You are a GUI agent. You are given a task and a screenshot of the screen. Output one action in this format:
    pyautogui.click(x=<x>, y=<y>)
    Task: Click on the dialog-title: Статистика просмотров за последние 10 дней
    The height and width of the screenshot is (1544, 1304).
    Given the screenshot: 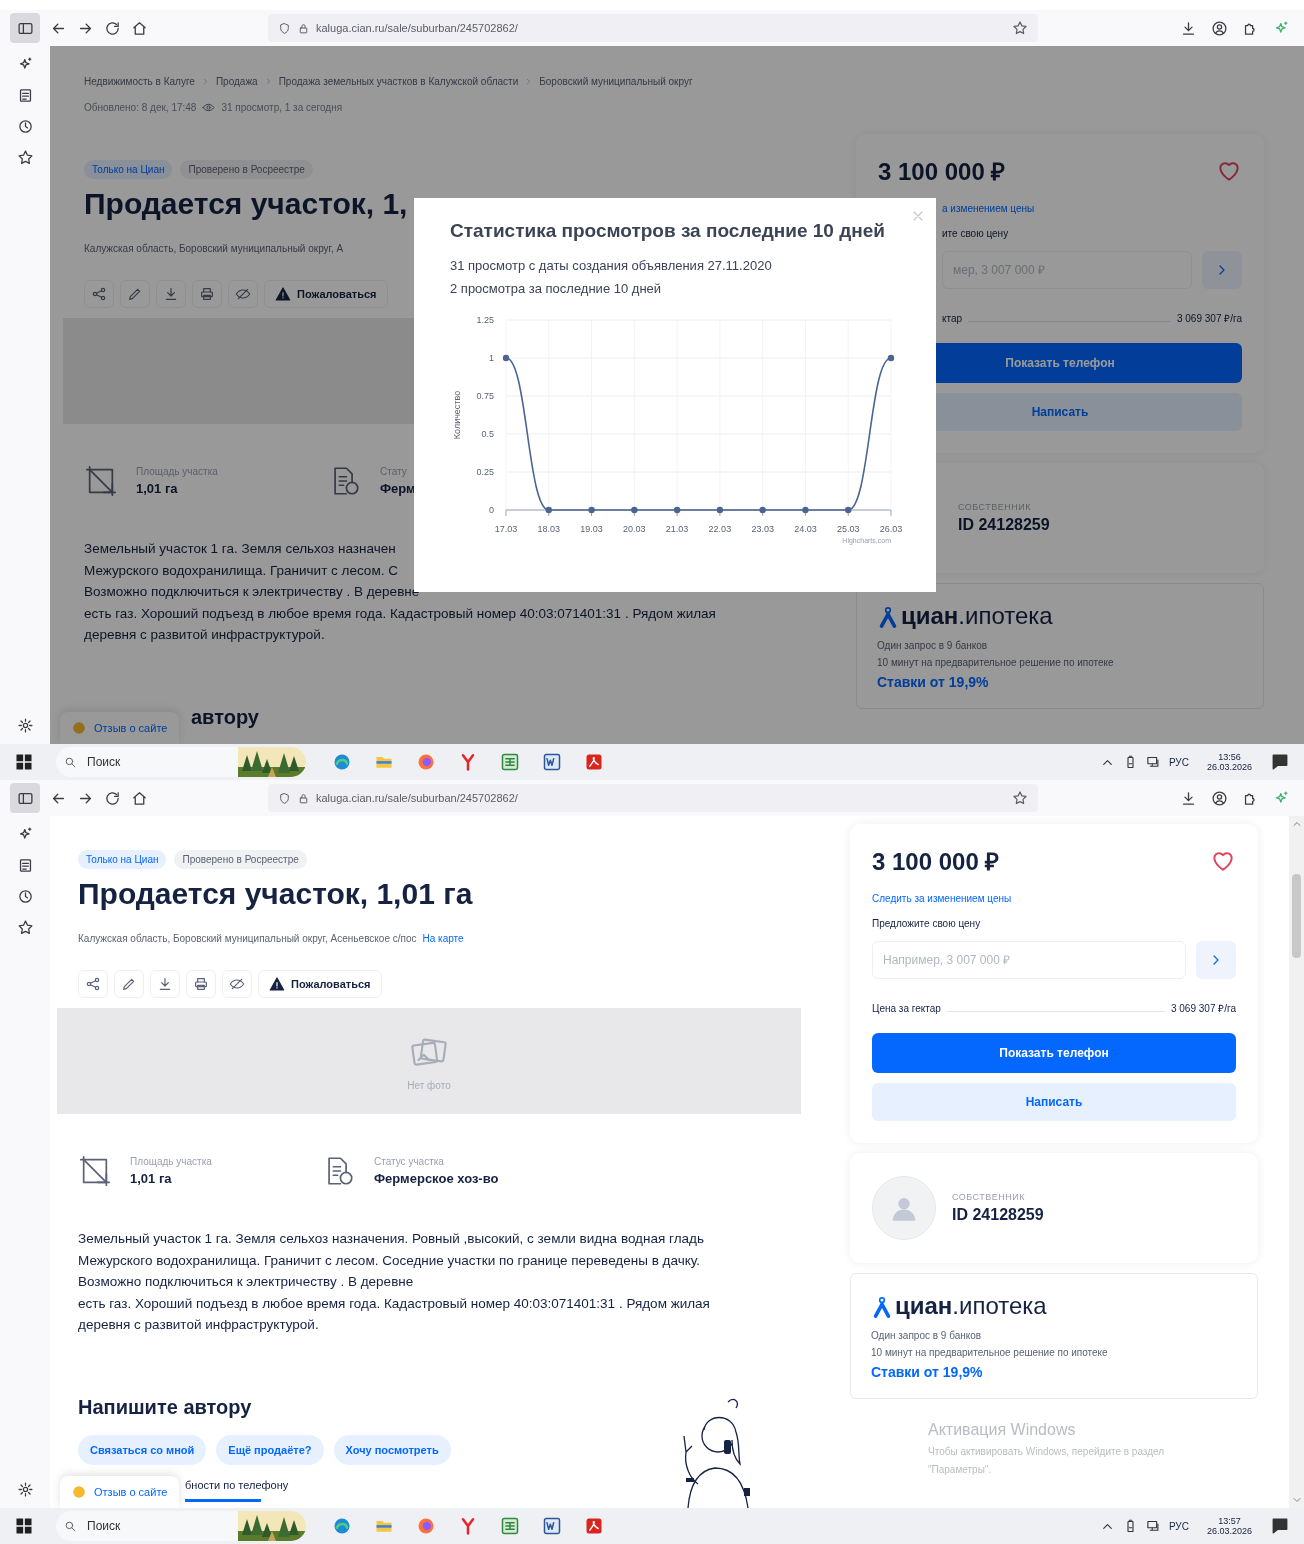 What is the action you would take?
    pyautogui.click(x=667, y=231)
    